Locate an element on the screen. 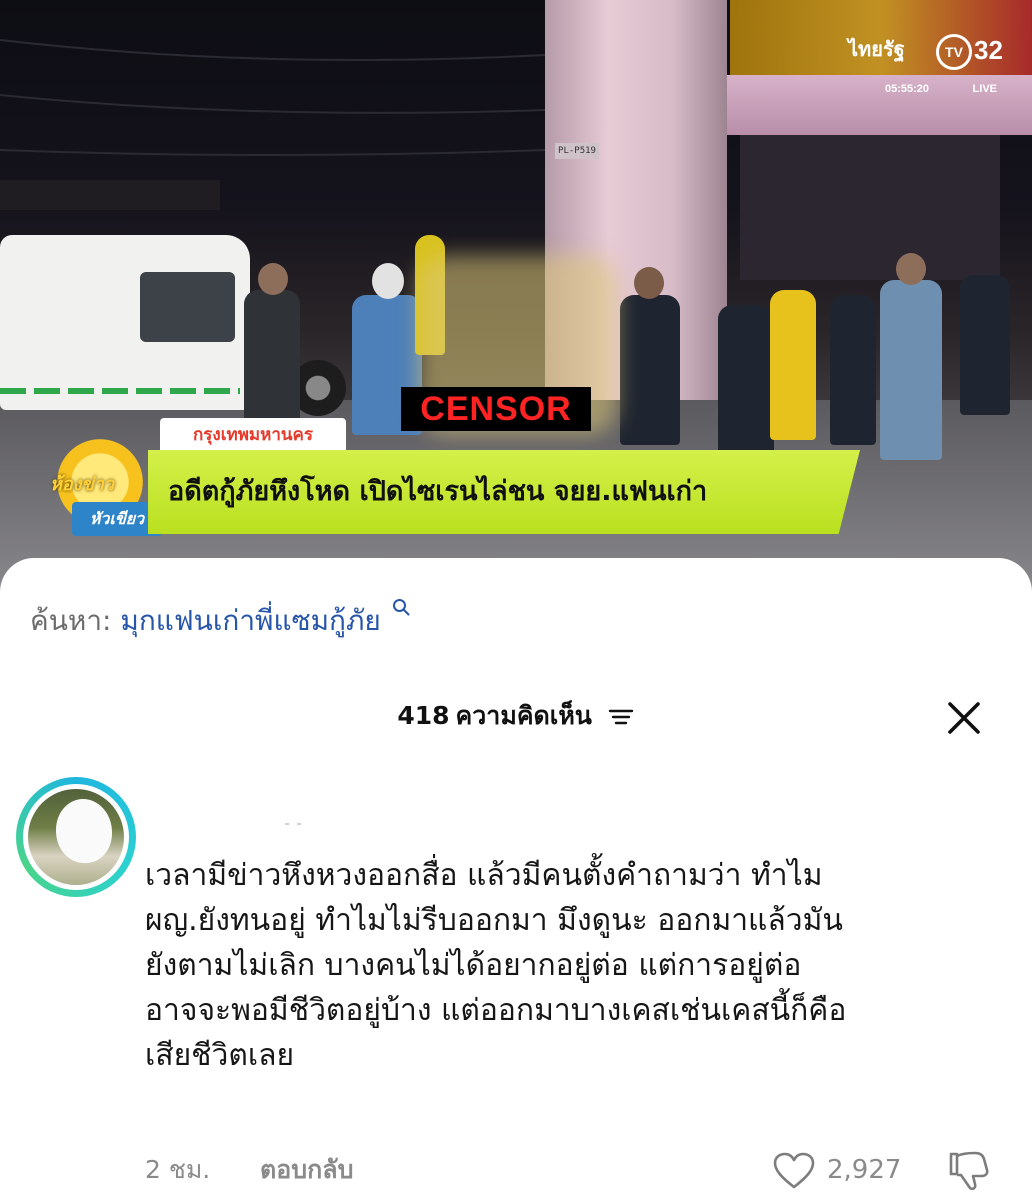 Image resolution: width=1032 pixels, height=1200 pixels. show-logo-line1: ห้องข่าว is located at coordinates (82, 484).